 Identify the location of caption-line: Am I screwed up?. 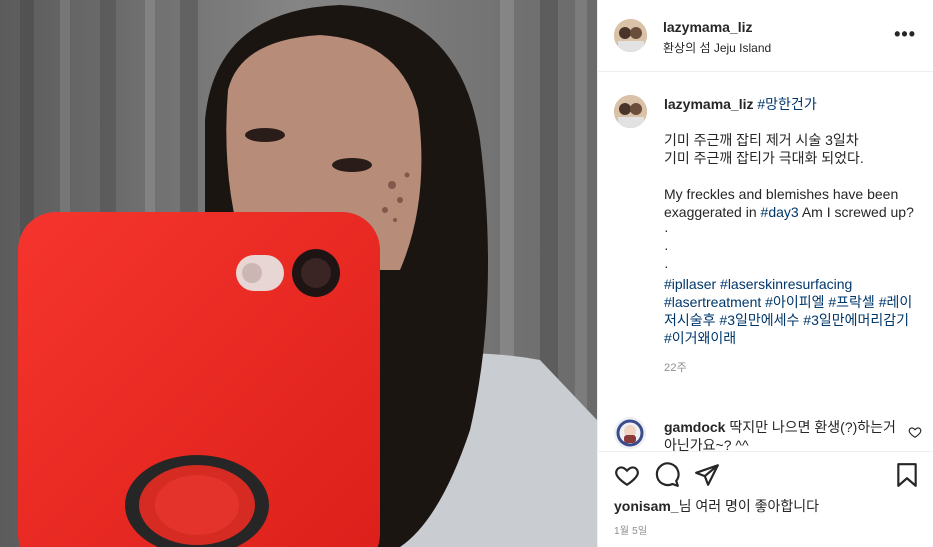
(857, 212).